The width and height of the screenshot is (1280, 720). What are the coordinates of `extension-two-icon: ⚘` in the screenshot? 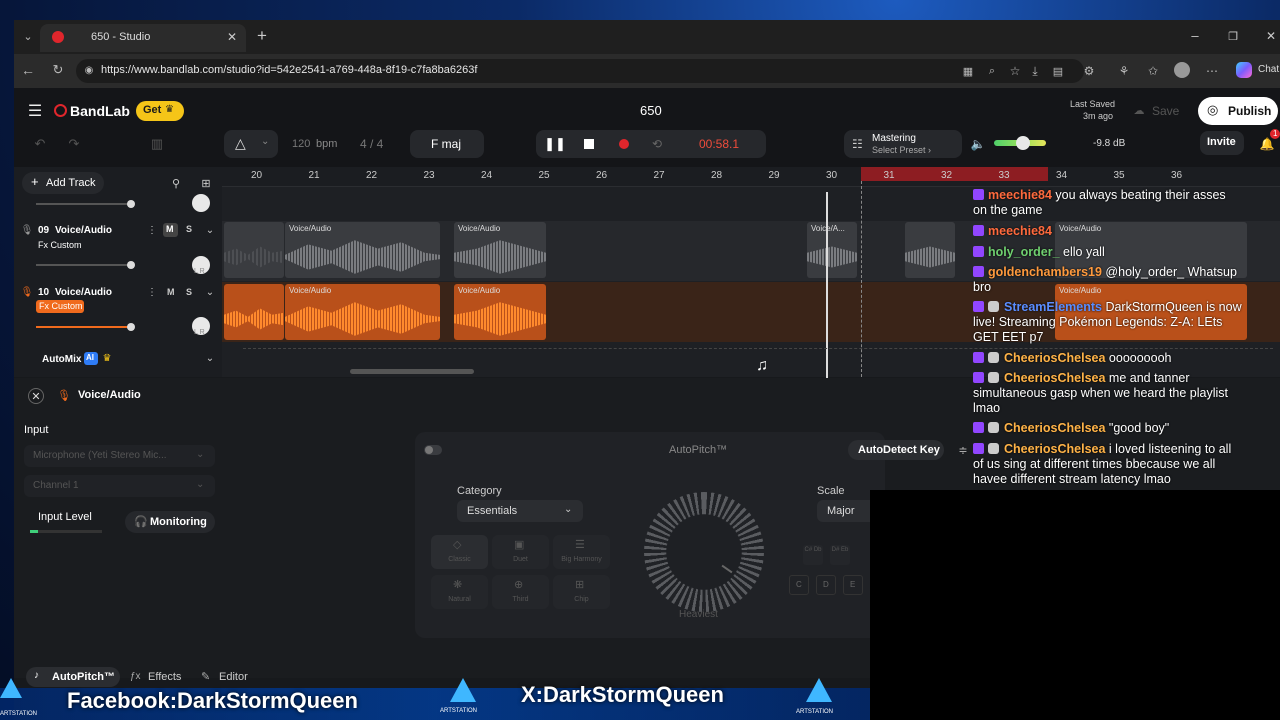 It's located at (1124, 71).